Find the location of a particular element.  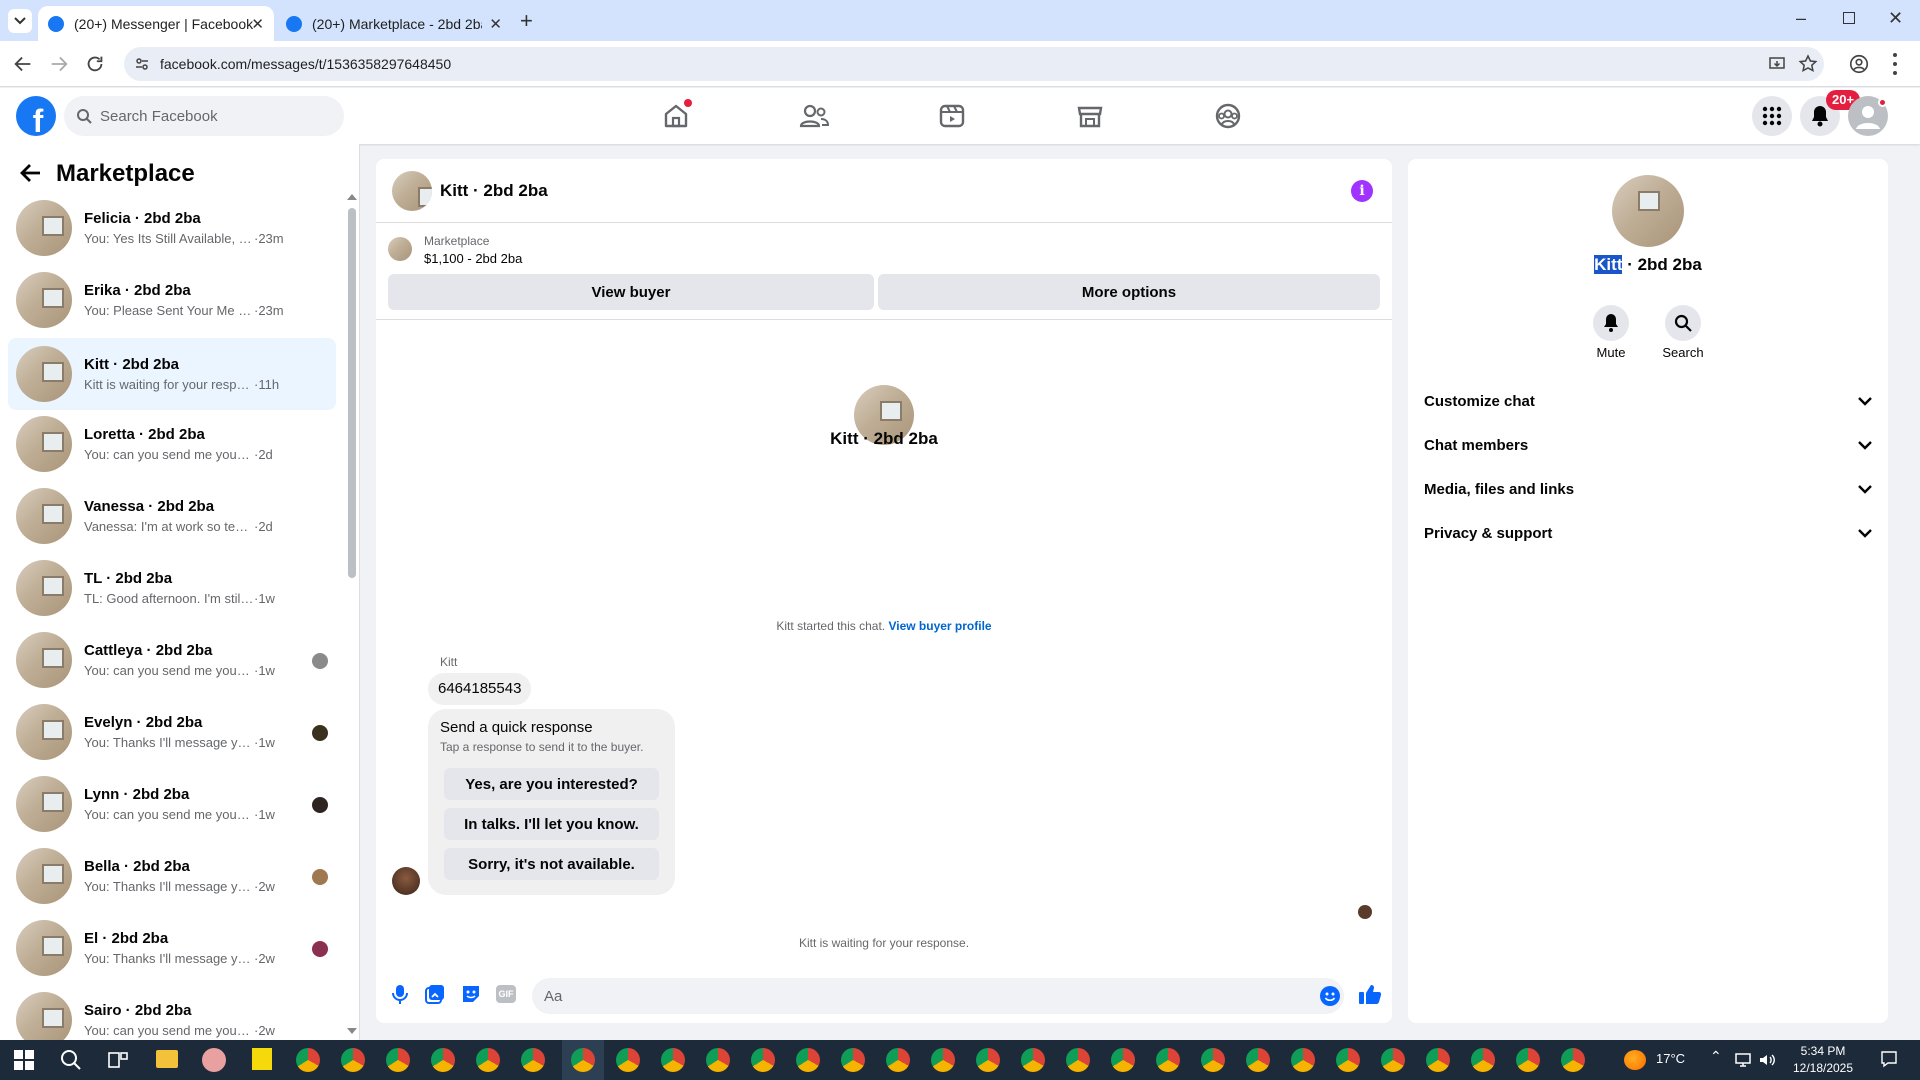

scroll-down-arrow is located at coordinates (352, 1031).